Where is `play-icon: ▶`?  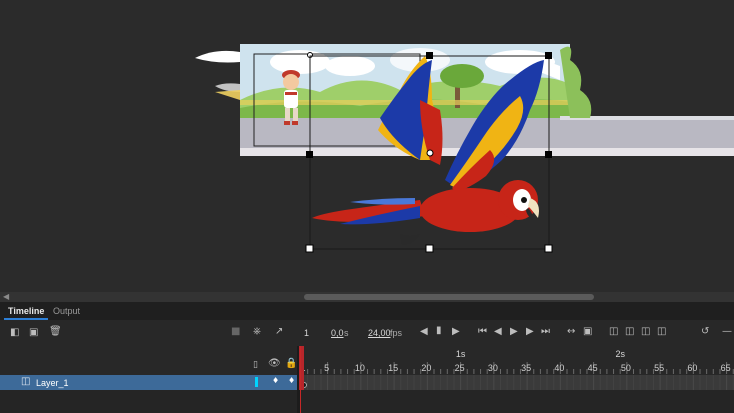
play-icon: ▶ is located at coordinates (514, 332).